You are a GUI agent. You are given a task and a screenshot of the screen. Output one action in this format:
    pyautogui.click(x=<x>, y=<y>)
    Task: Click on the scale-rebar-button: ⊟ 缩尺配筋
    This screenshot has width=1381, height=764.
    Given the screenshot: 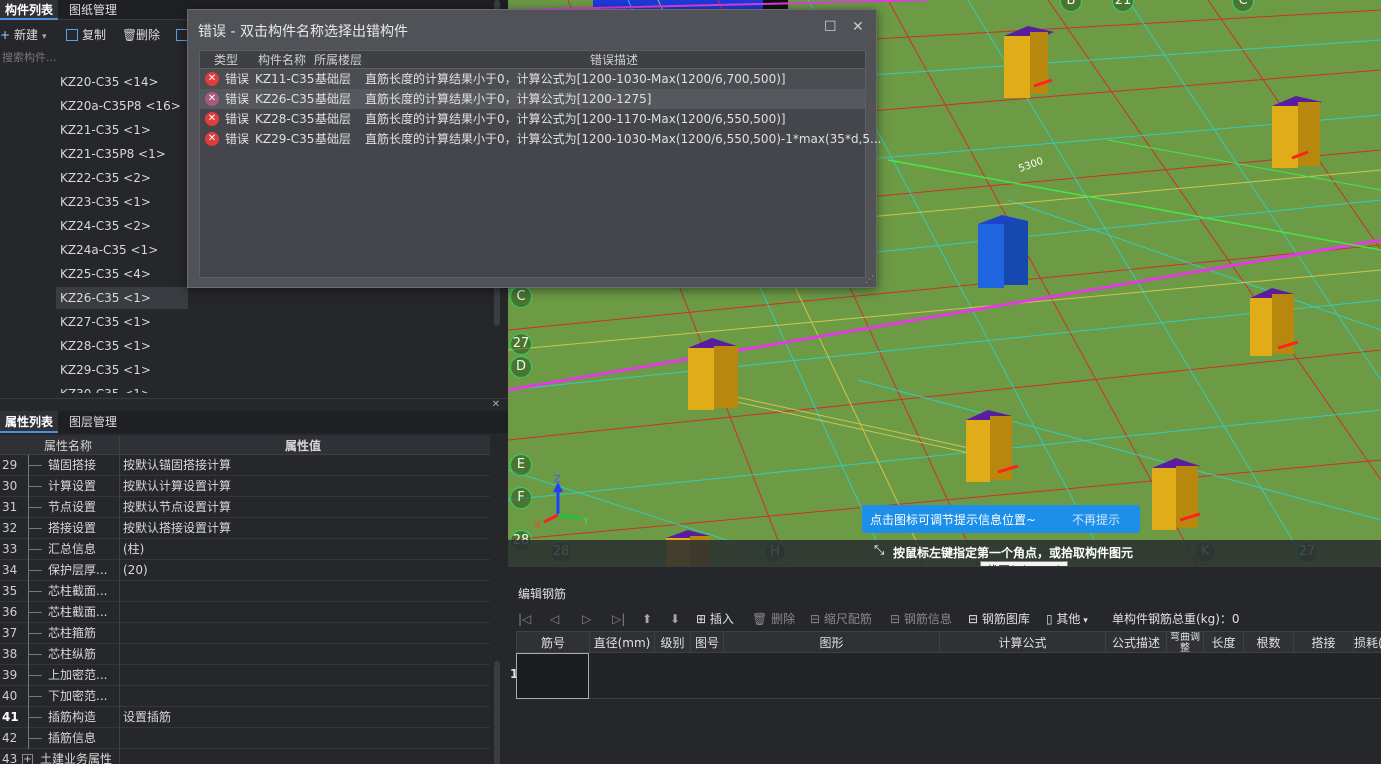 What is the action you would take?
    pyautogui.click(x=841, y=619)
    